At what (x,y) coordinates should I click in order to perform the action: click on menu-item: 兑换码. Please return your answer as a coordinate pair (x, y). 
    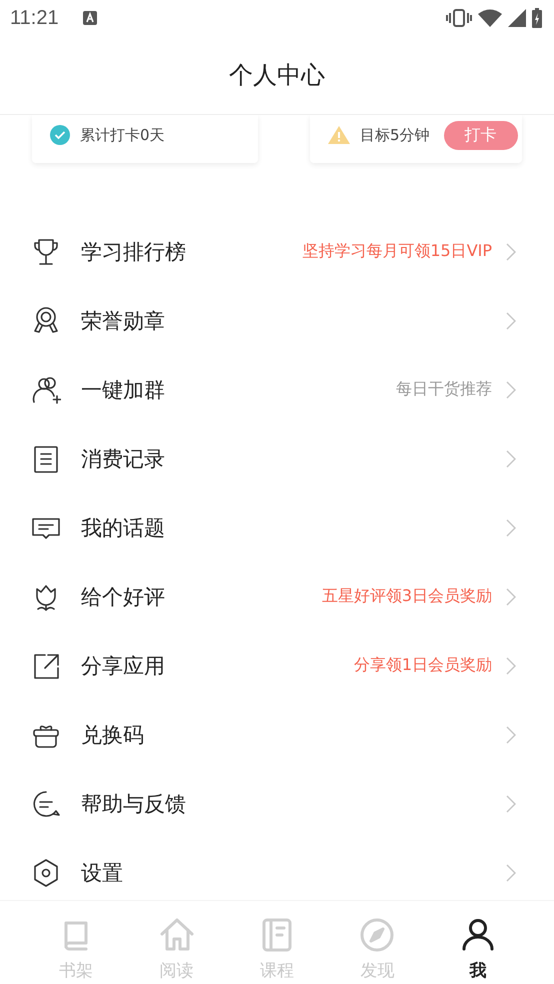
    Looking at the image, I should click on (277, 734).